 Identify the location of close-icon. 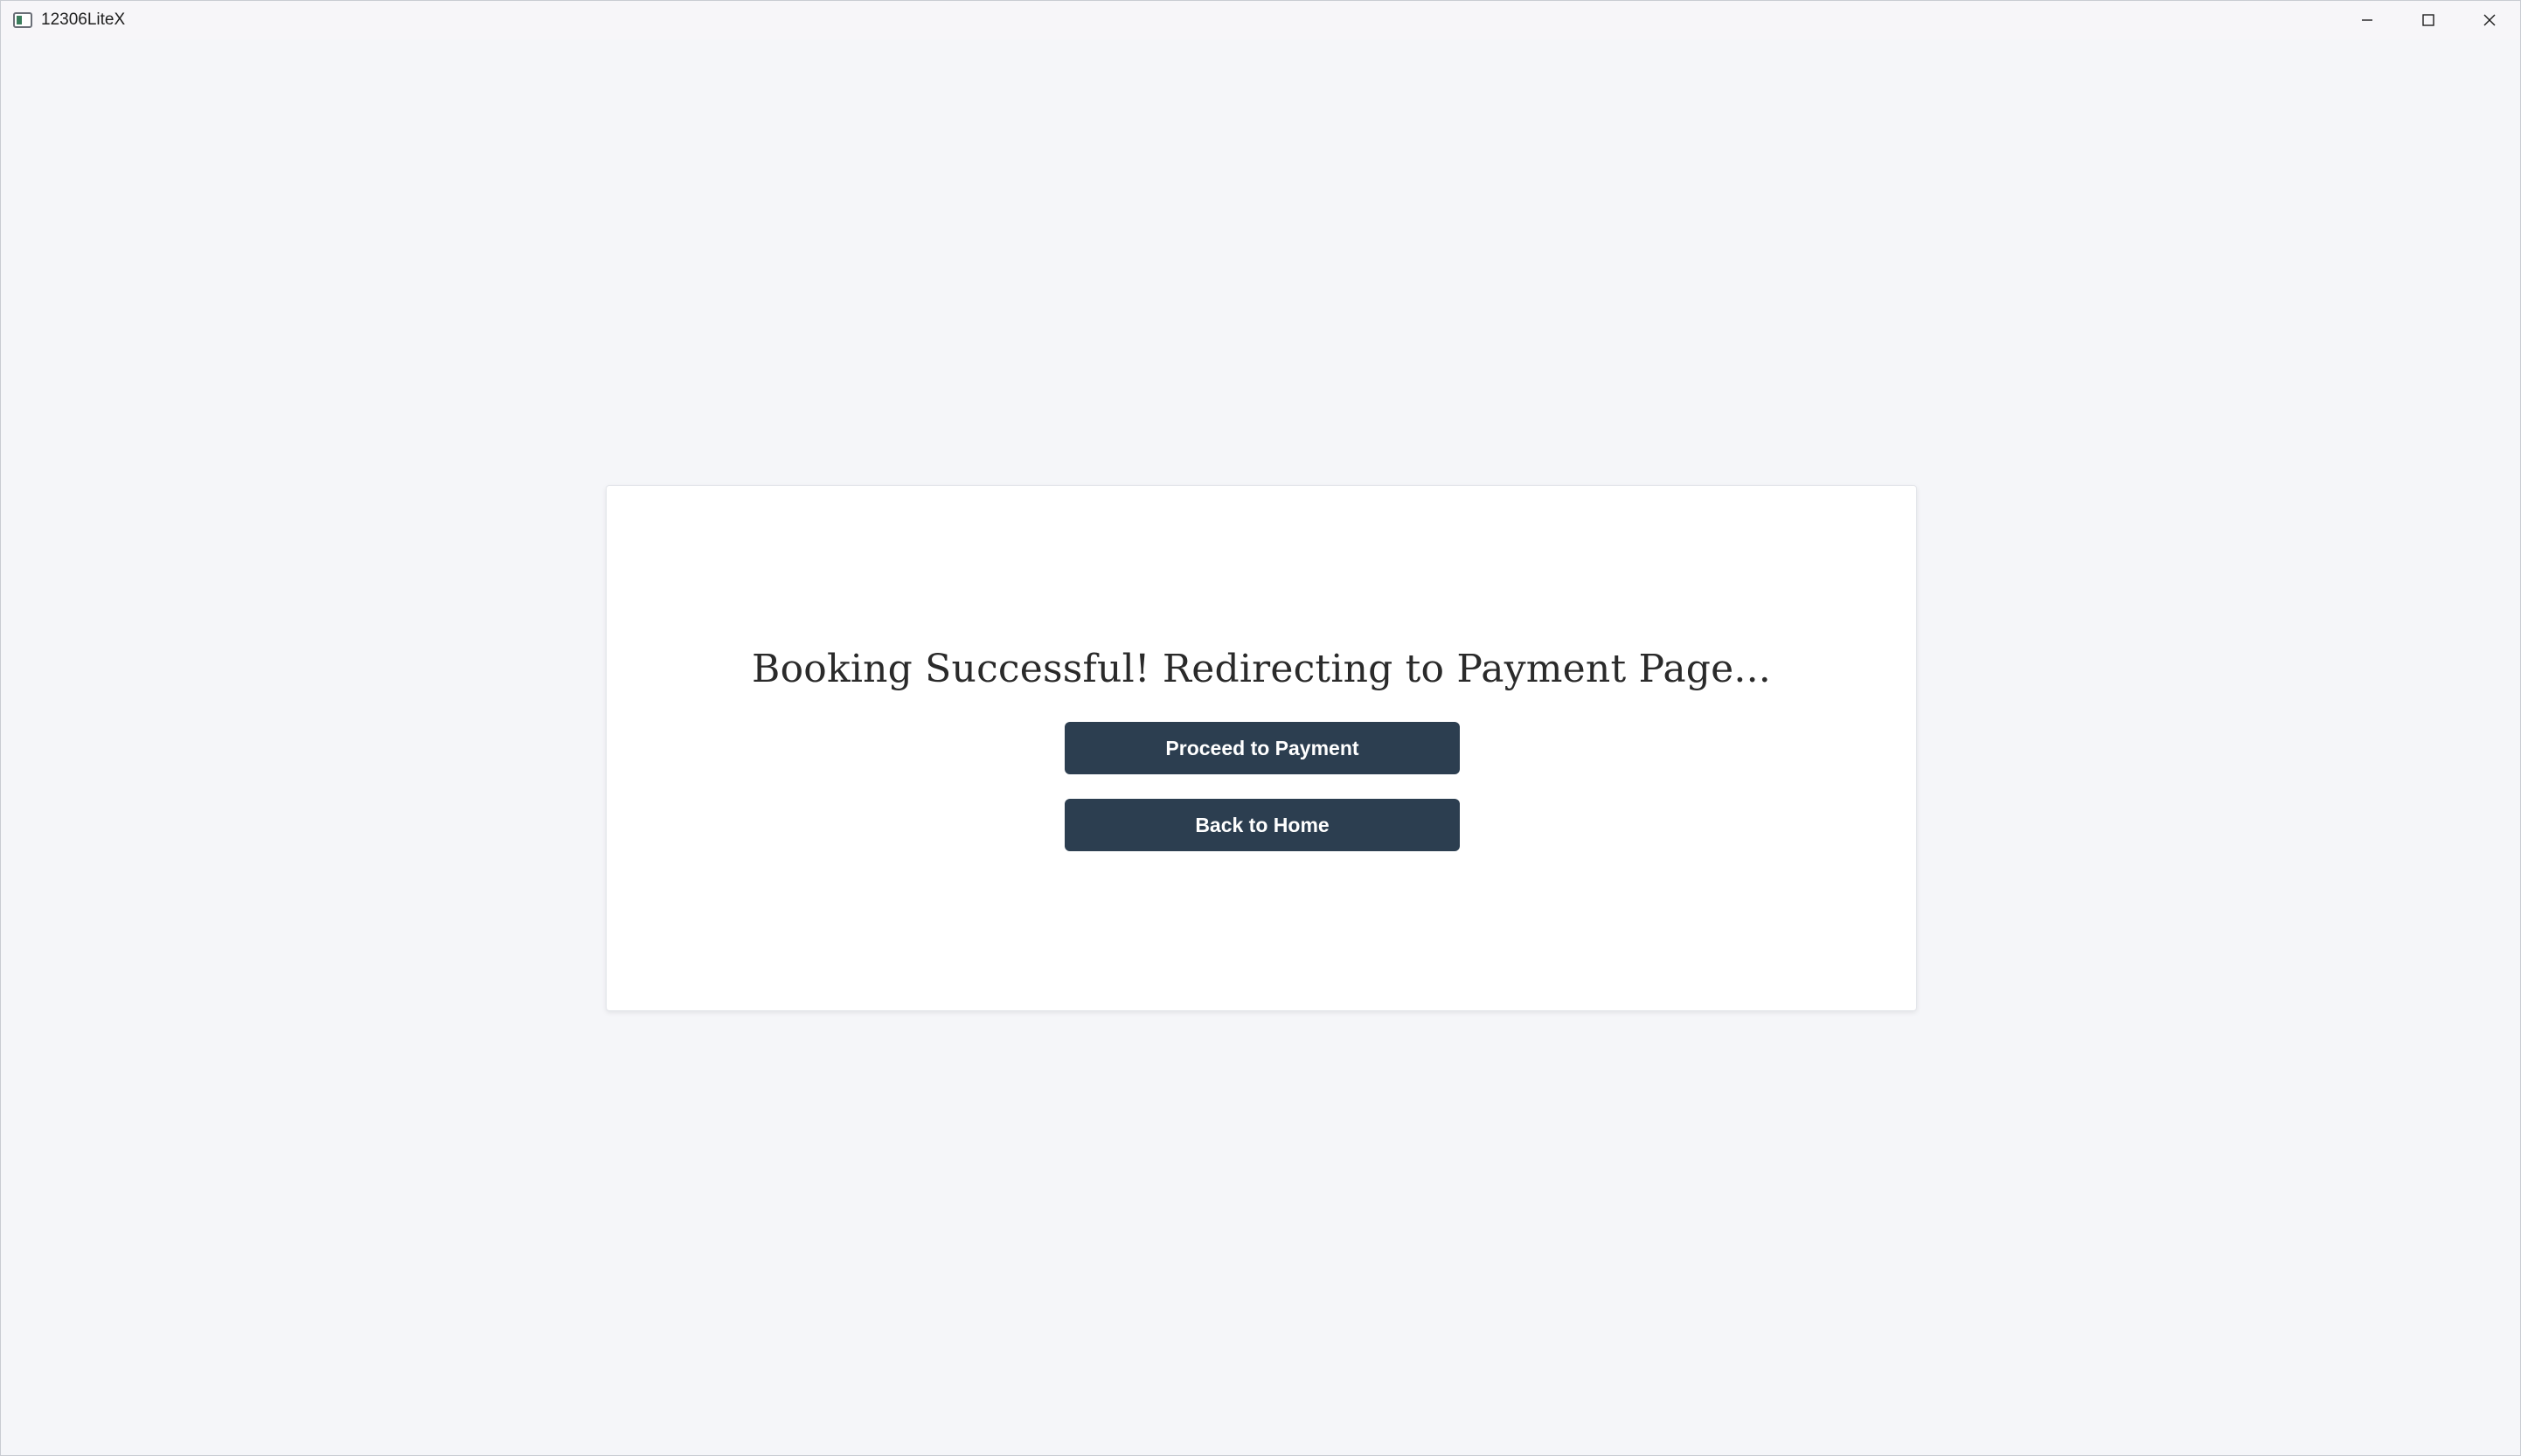
(2489, 20).